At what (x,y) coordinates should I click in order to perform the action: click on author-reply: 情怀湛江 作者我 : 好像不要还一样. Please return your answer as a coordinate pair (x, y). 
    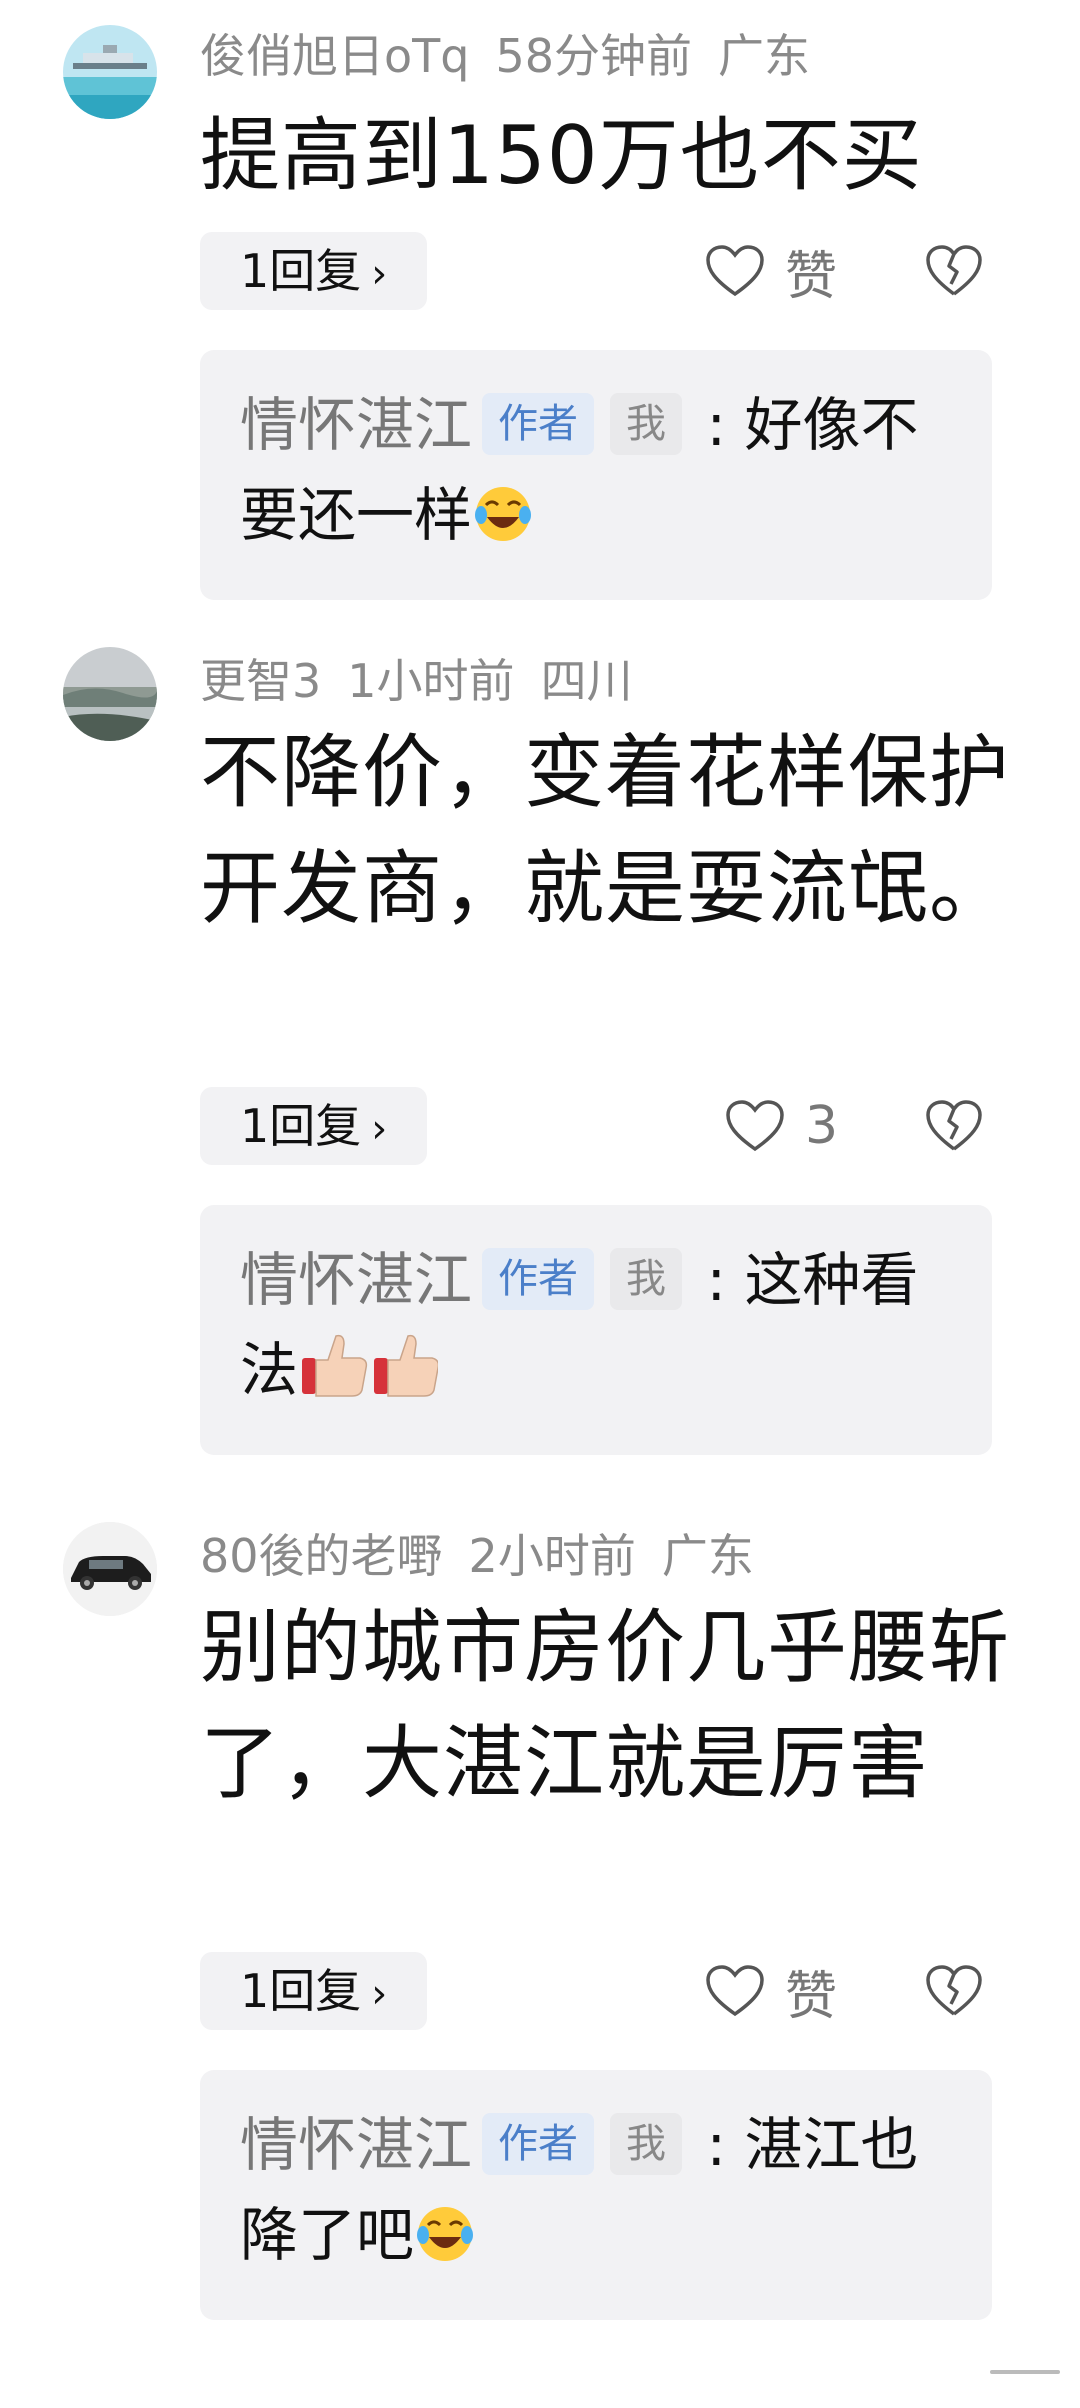
    Looking at the image, I should click on (596, 475).